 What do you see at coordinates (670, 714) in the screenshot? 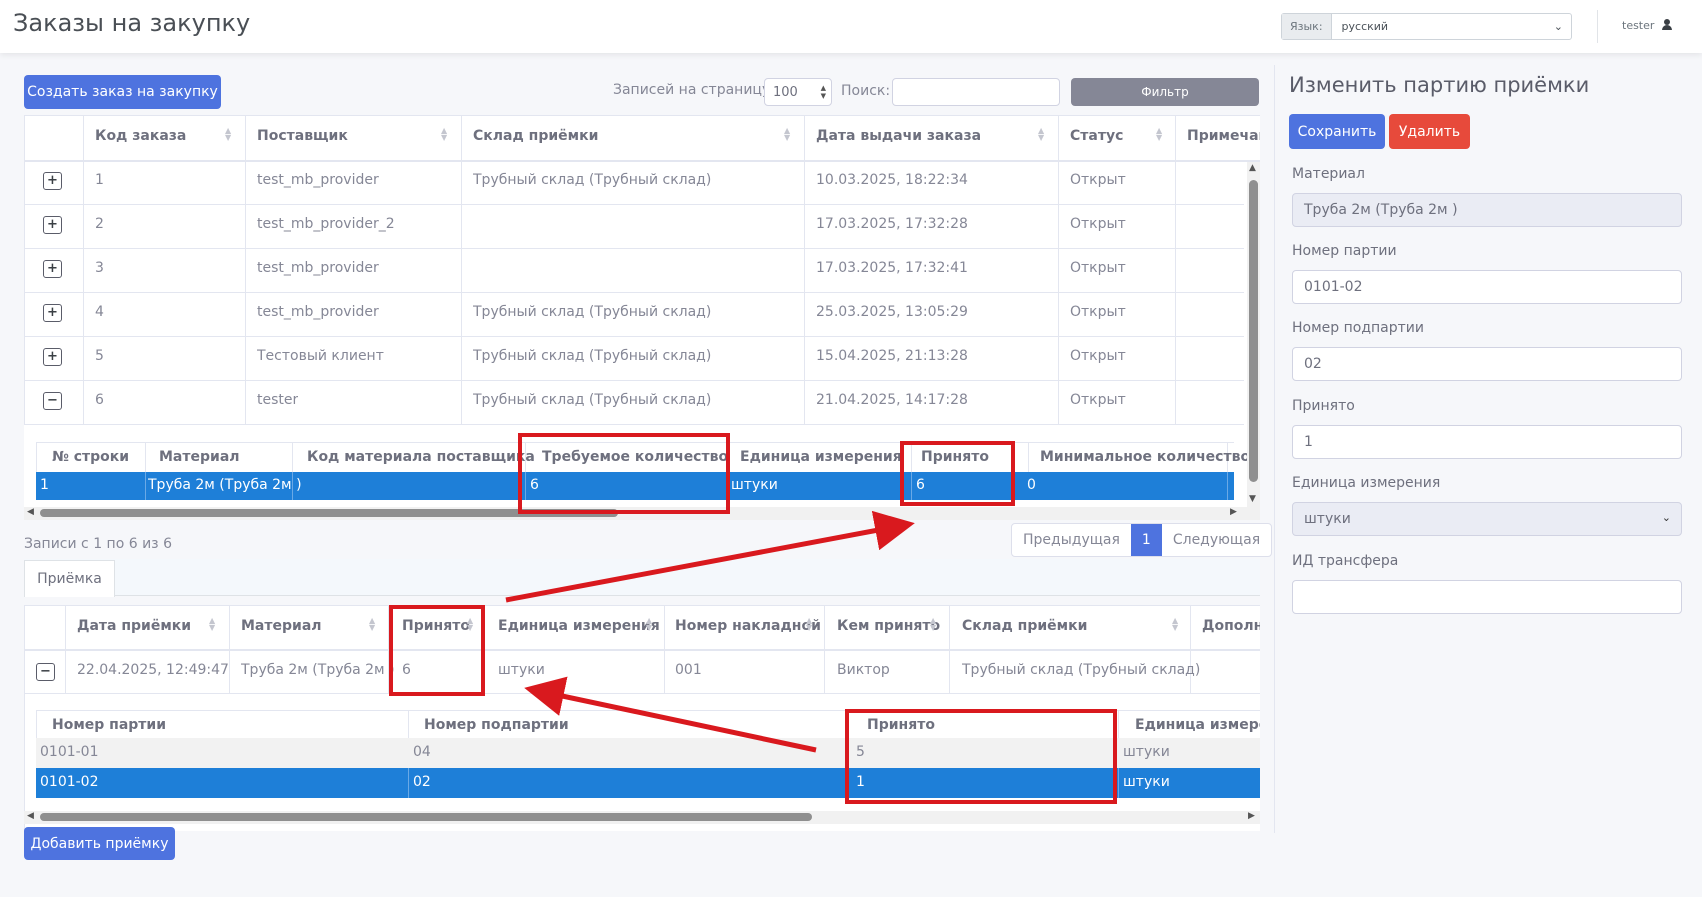
I see `arrow-to-accepted-receipt` at bounding box center [670, 714].